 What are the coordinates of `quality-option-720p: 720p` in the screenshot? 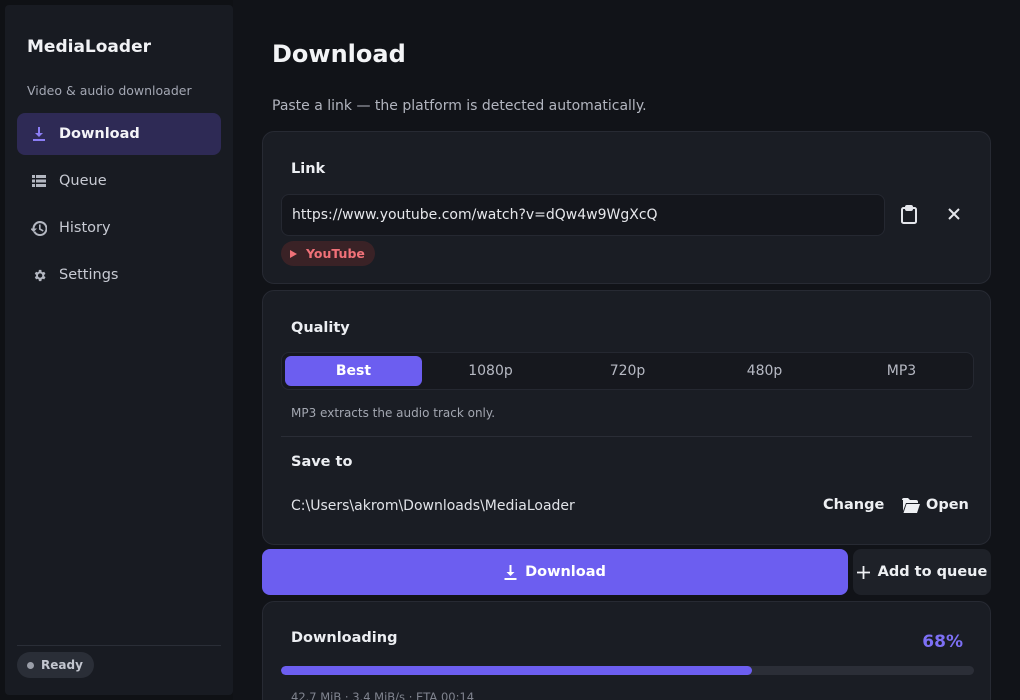 It's located at (627, 371).